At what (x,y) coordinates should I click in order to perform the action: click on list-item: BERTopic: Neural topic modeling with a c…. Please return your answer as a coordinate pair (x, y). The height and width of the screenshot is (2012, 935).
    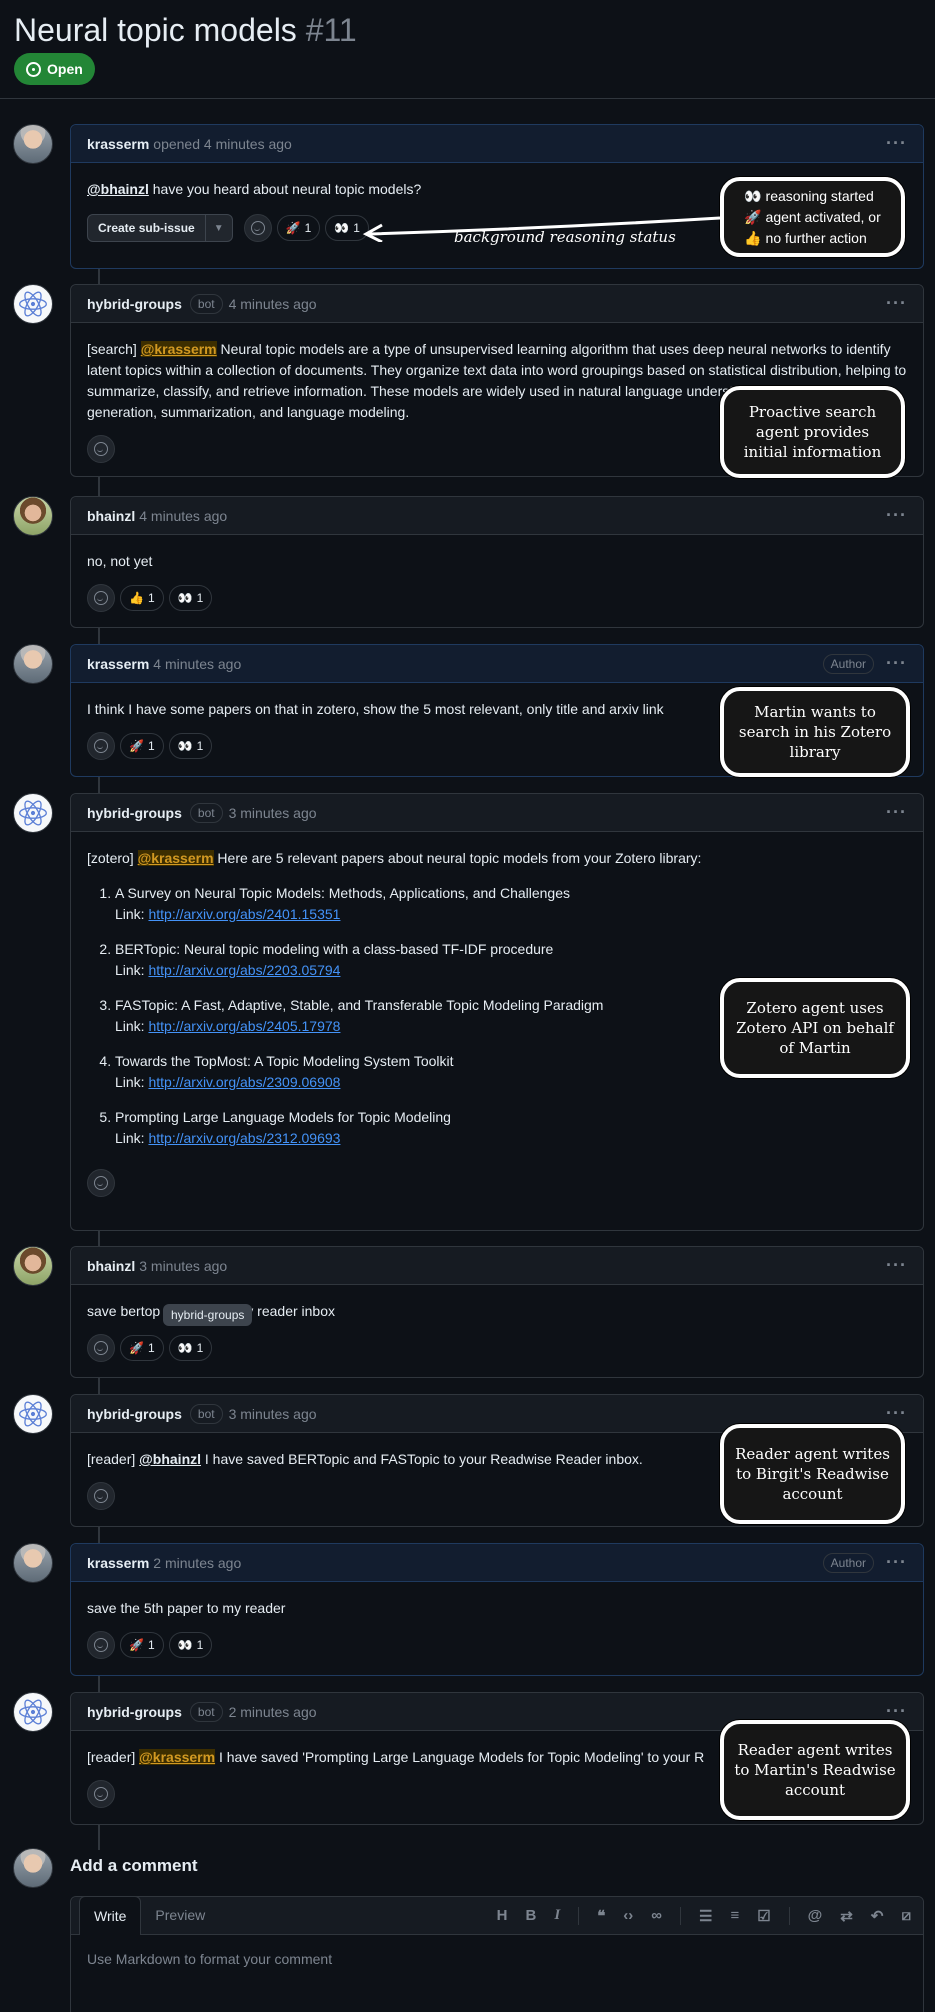
    Looking at the image, I should click on (511, 960).